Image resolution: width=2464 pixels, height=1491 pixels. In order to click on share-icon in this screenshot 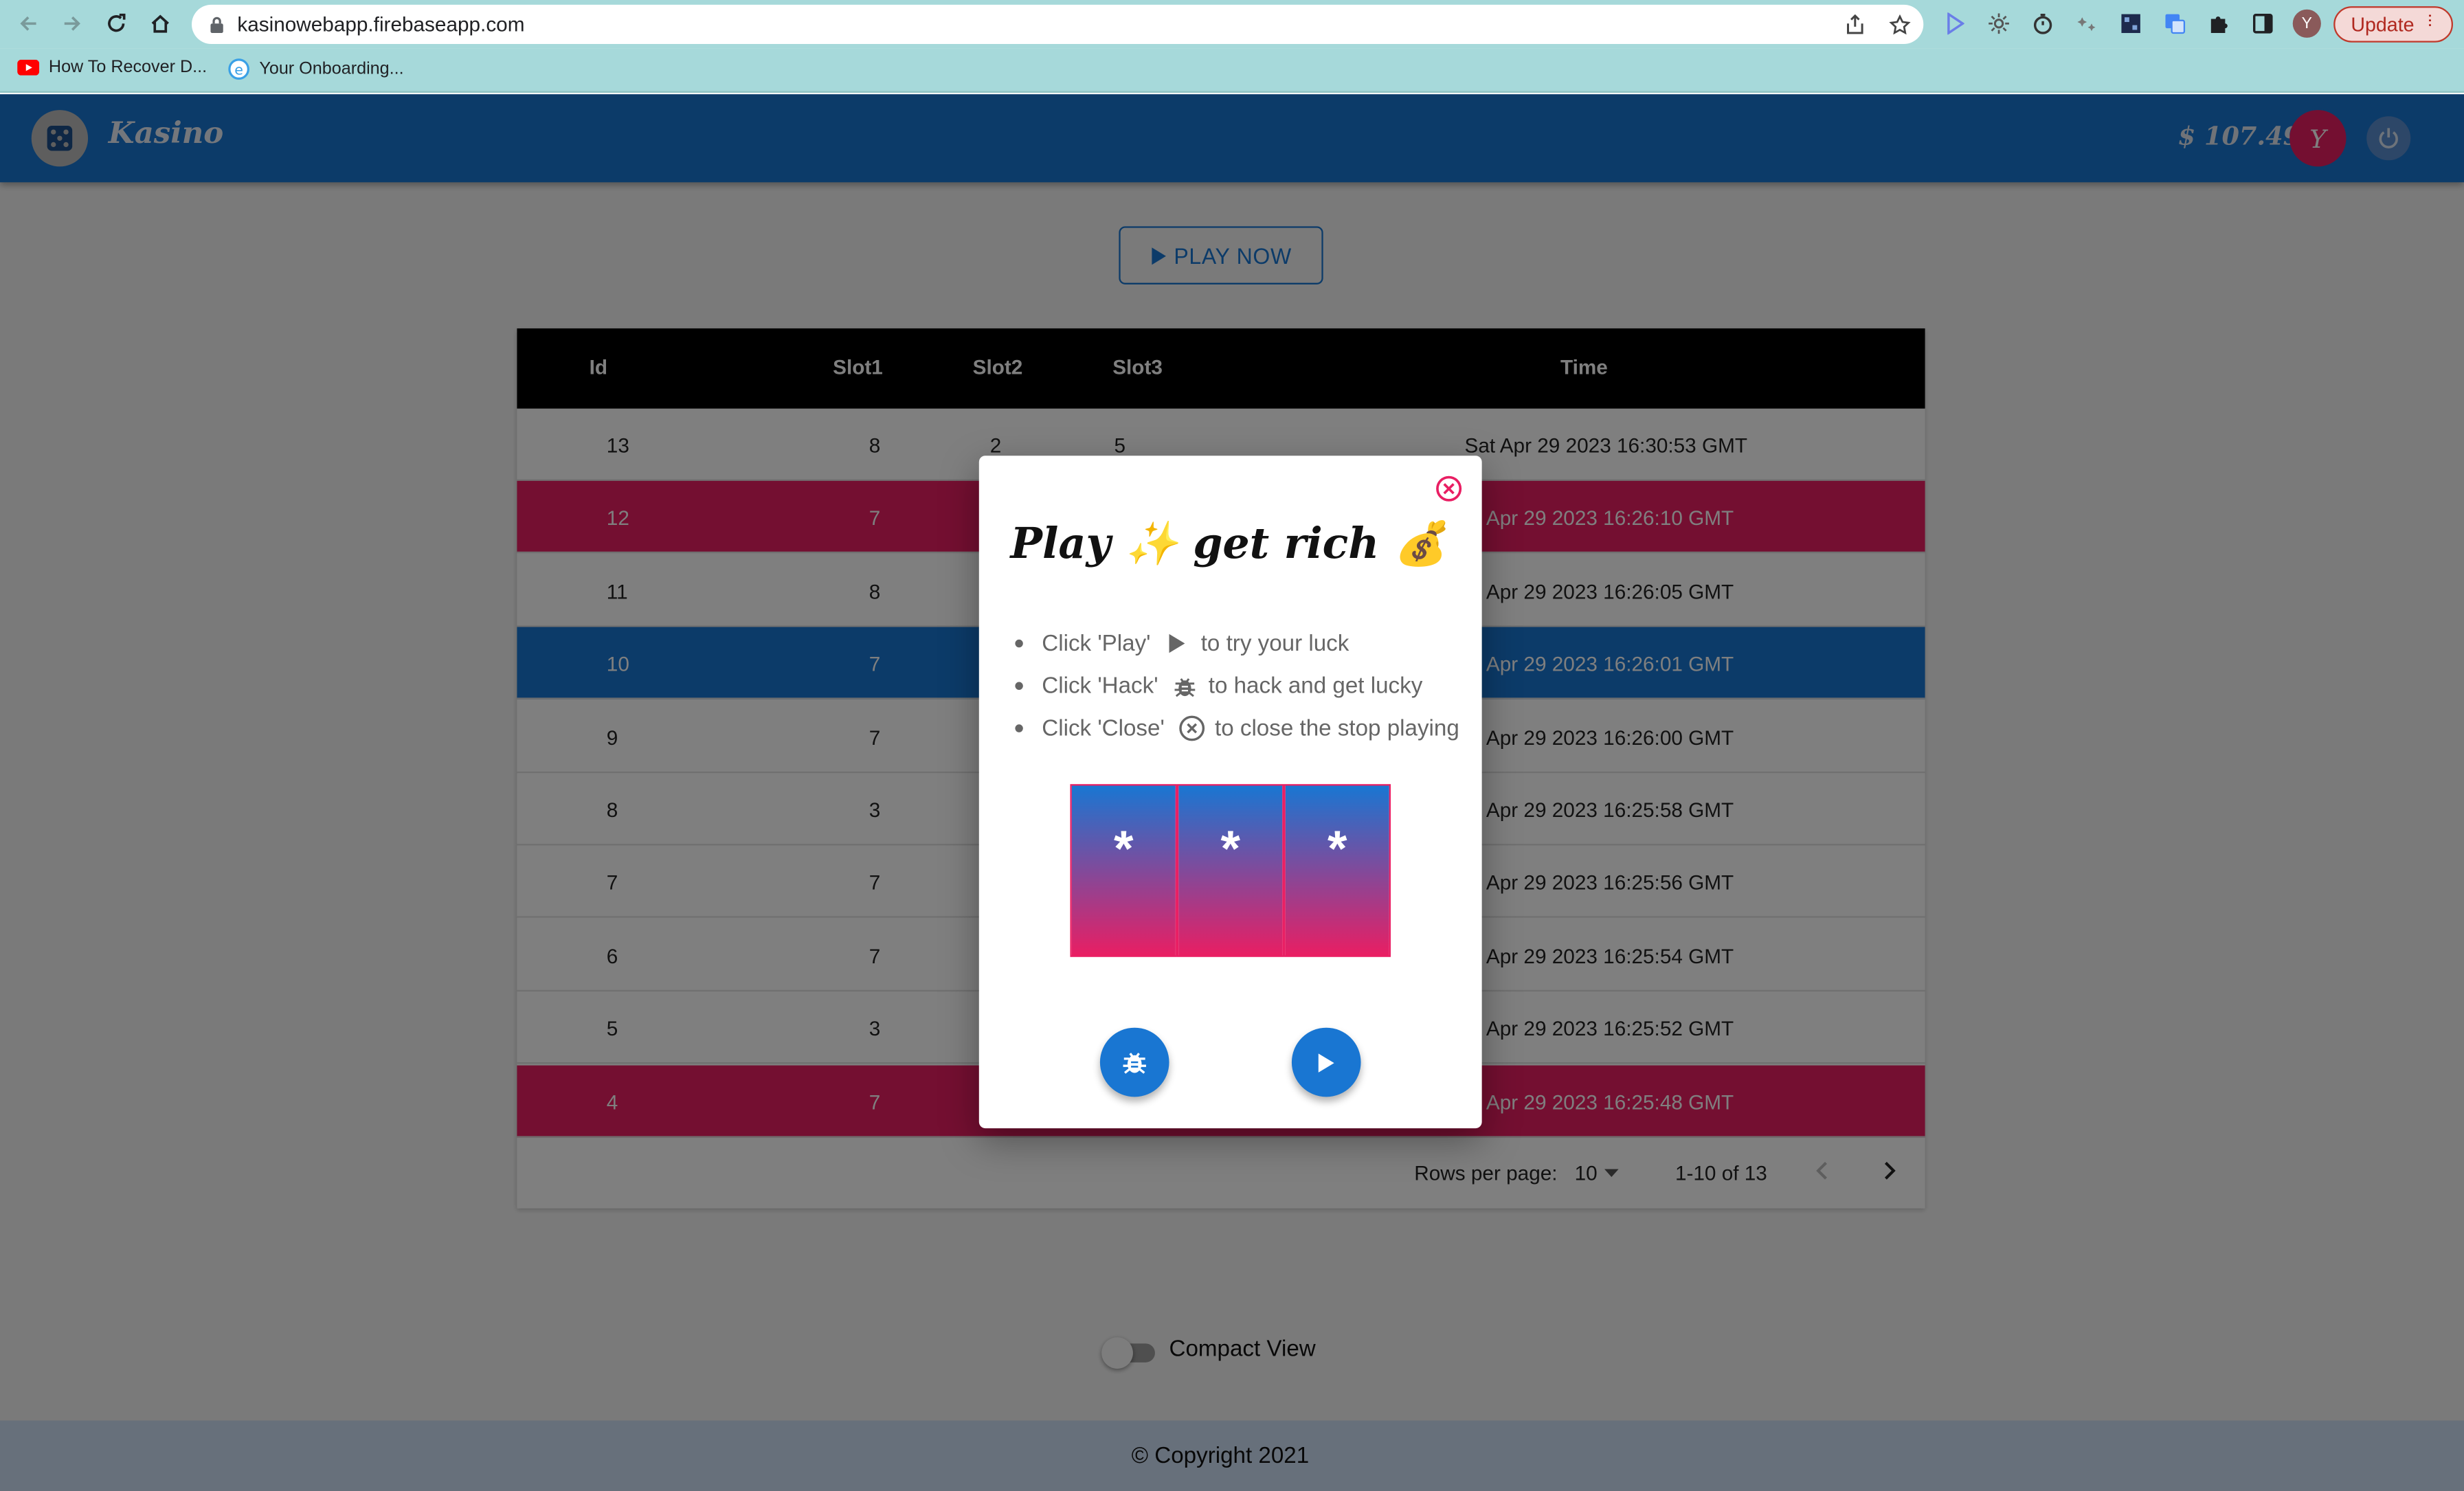, I will do `click(1854, 24)`.